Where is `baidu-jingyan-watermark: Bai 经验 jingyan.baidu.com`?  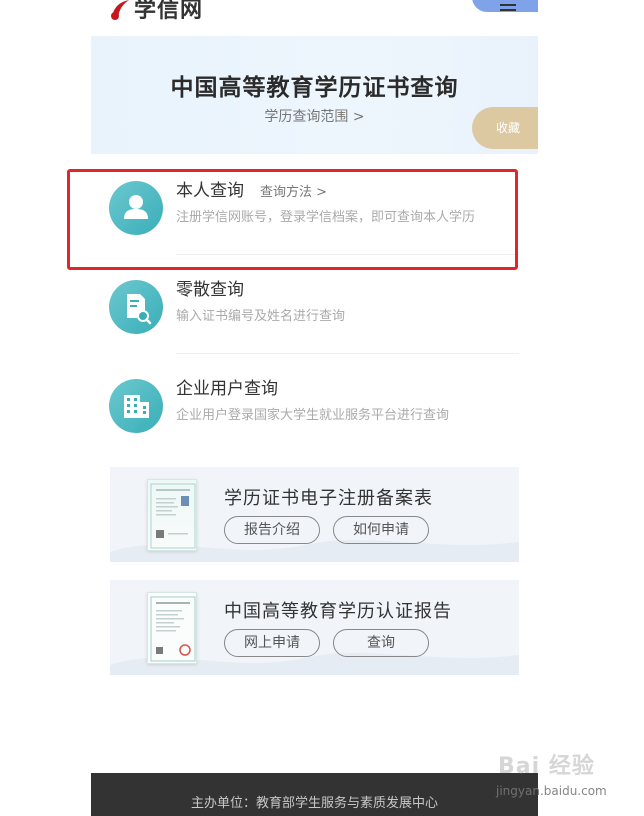
baidu-jingyan-watermark: Bai 经验 jingyan.baidu.com is located at coordinates (566, 774).